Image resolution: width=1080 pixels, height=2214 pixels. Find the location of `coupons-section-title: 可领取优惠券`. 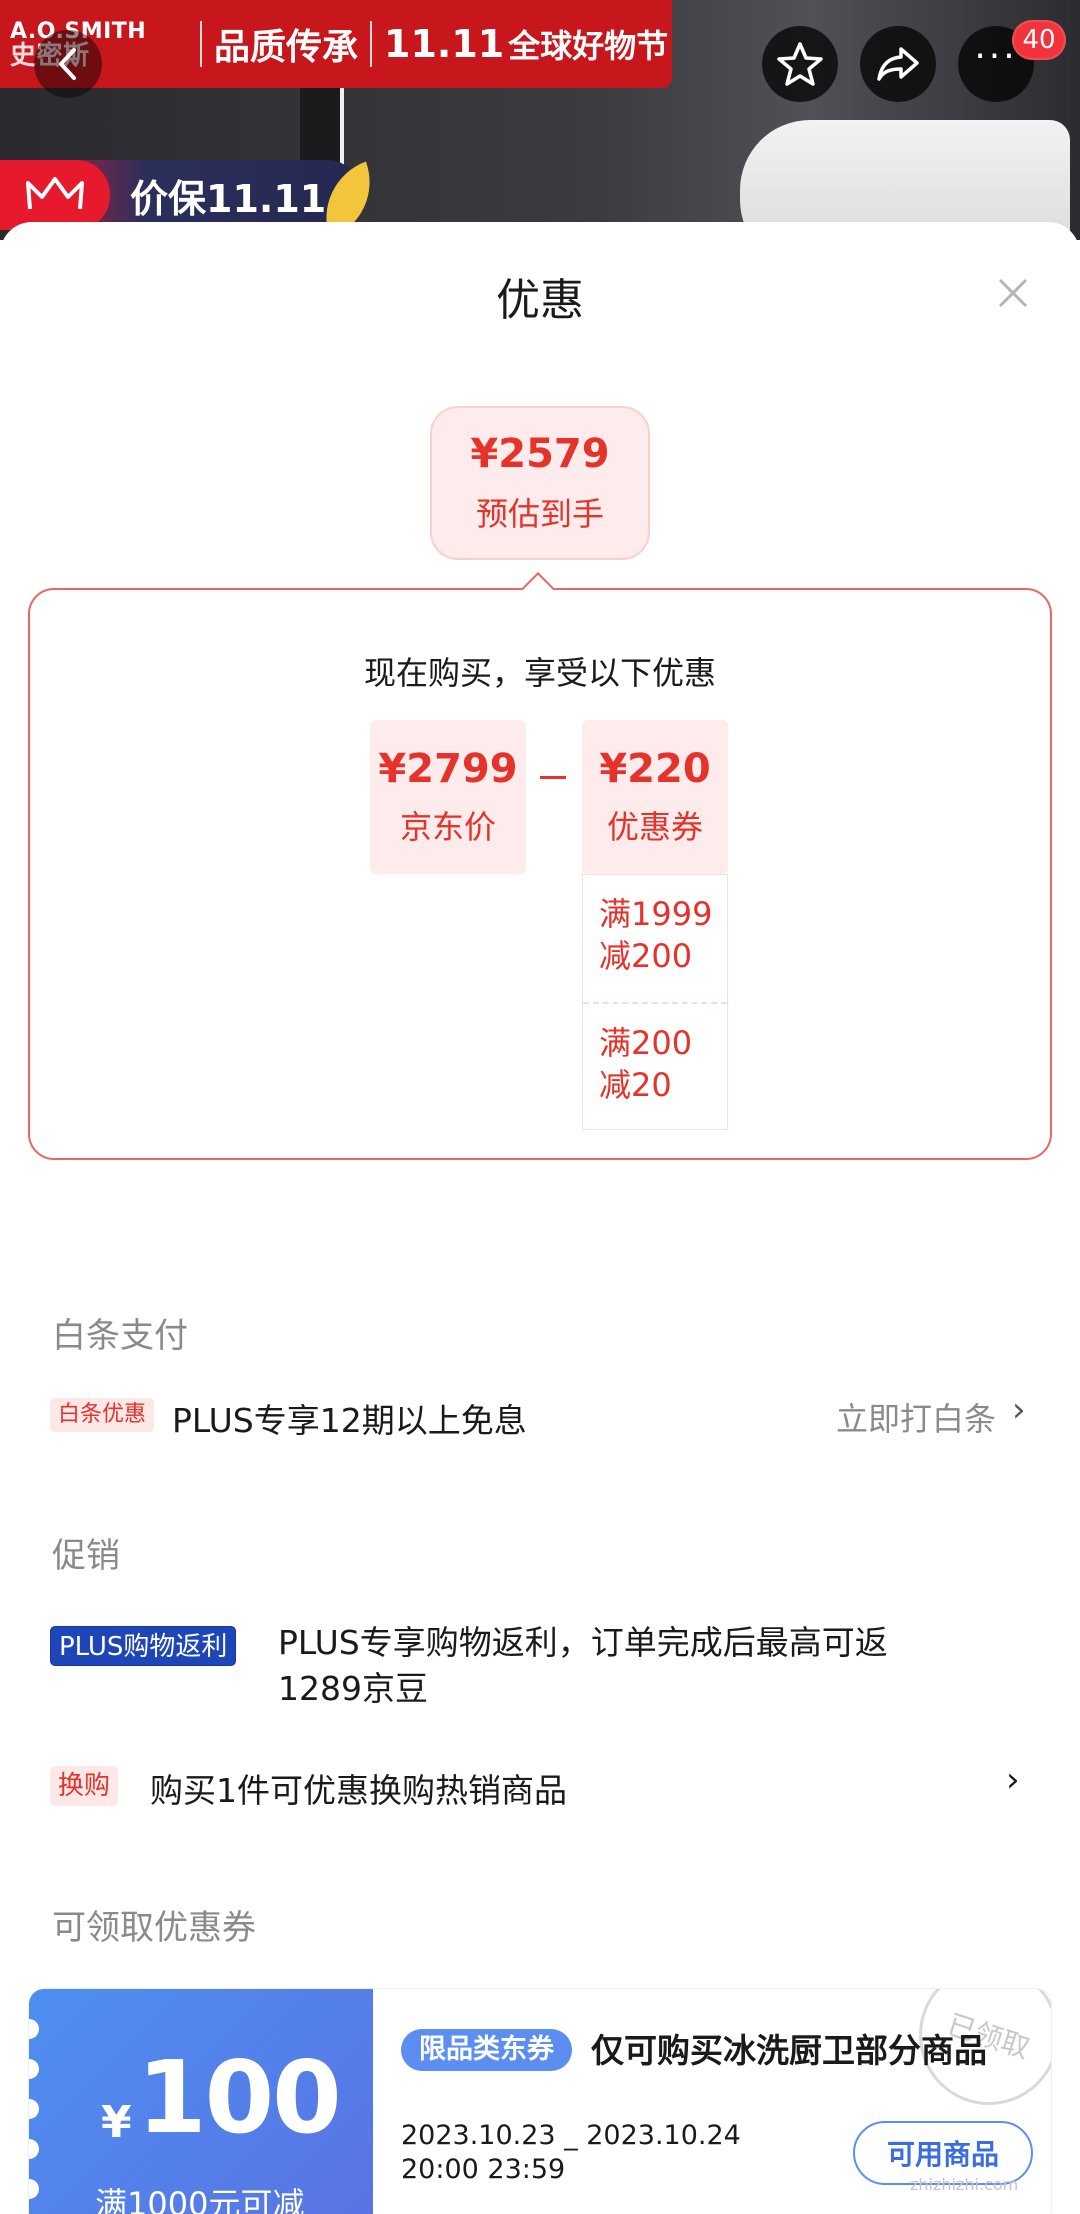

coupons-section-title: 可领取优惠券 is located at coordinates (154, 1928).